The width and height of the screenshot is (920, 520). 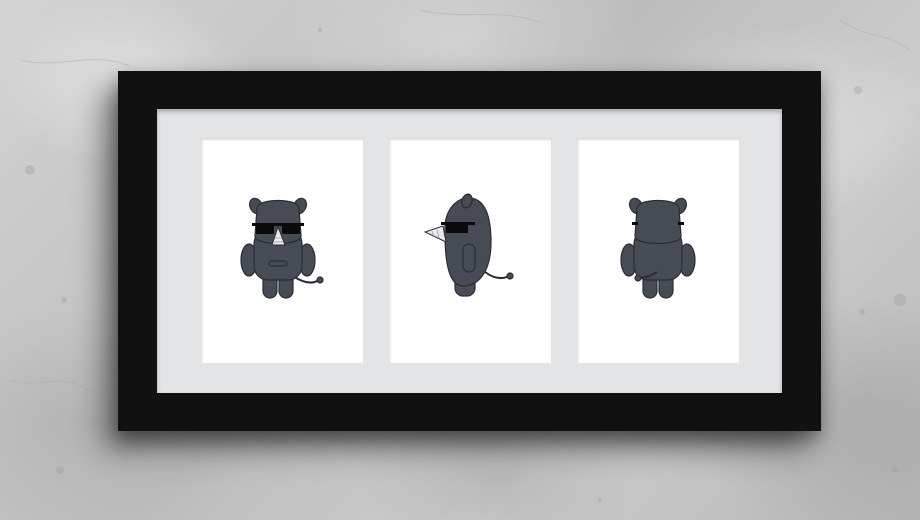 I want to click on print-back-view, so click(x=658, y=250).